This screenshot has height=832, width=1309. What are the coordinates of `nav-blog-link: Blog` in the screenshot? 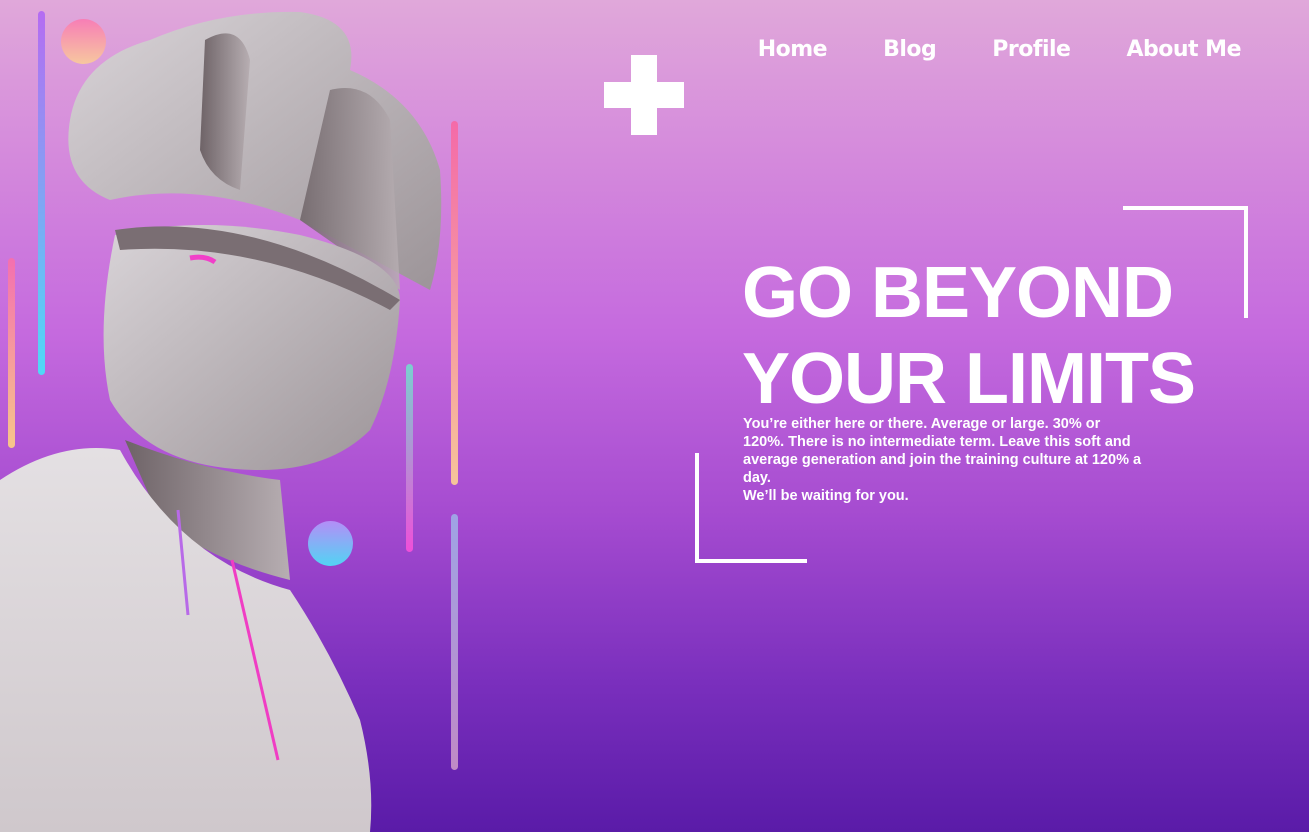 It's located at (910, 50).